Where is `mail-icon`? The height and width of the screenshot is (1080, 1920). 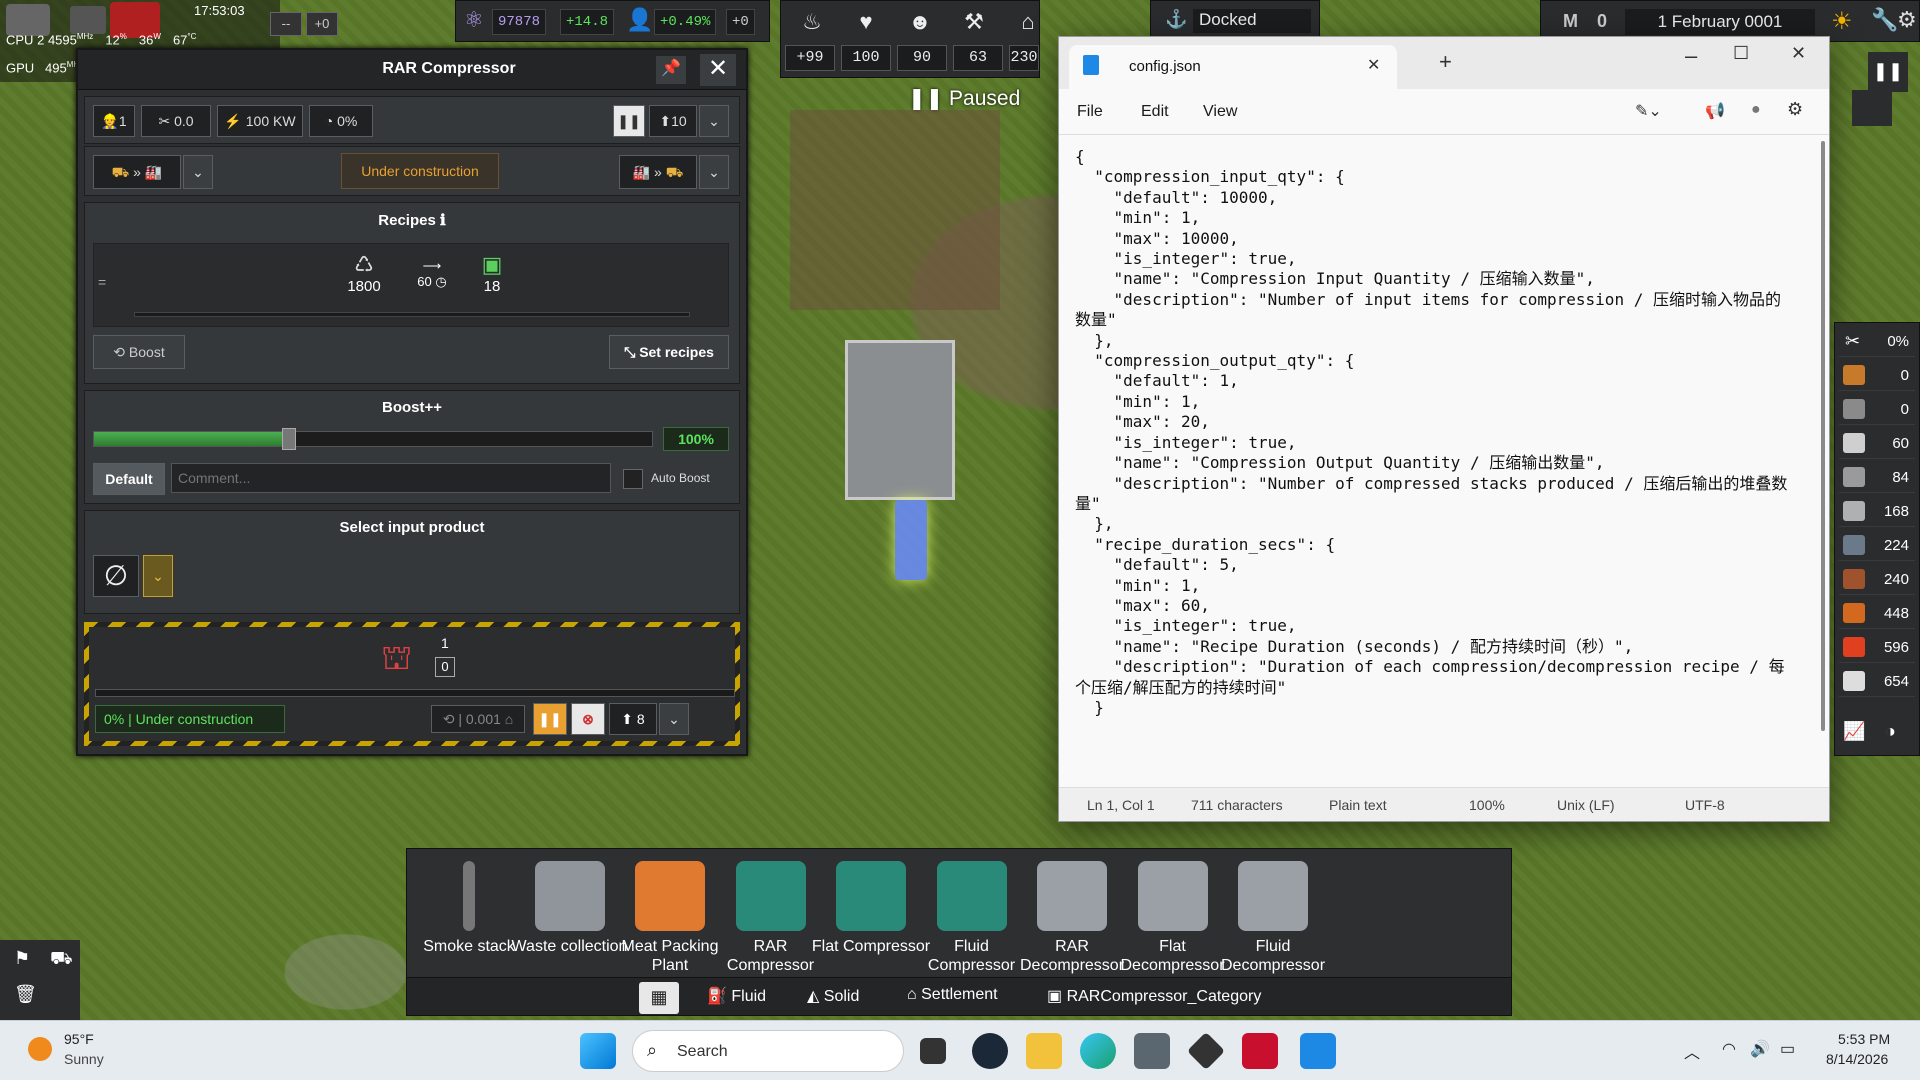
mail-icon is located at coordinates (88, 20).